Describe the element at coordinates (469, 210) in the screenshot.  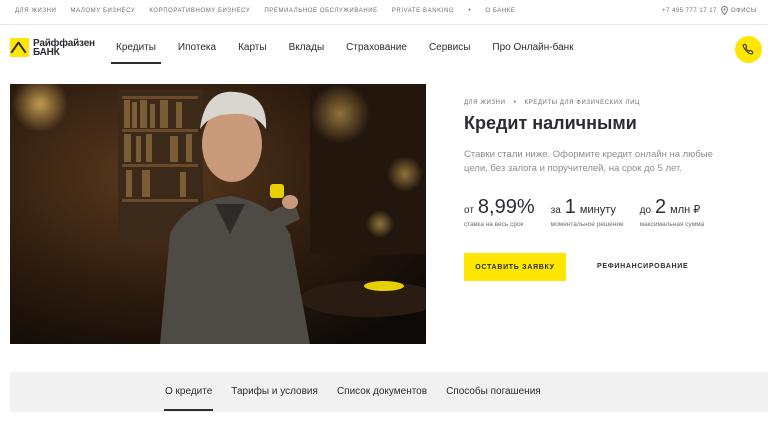
I see `stat-rate-prefix: от` at that location.